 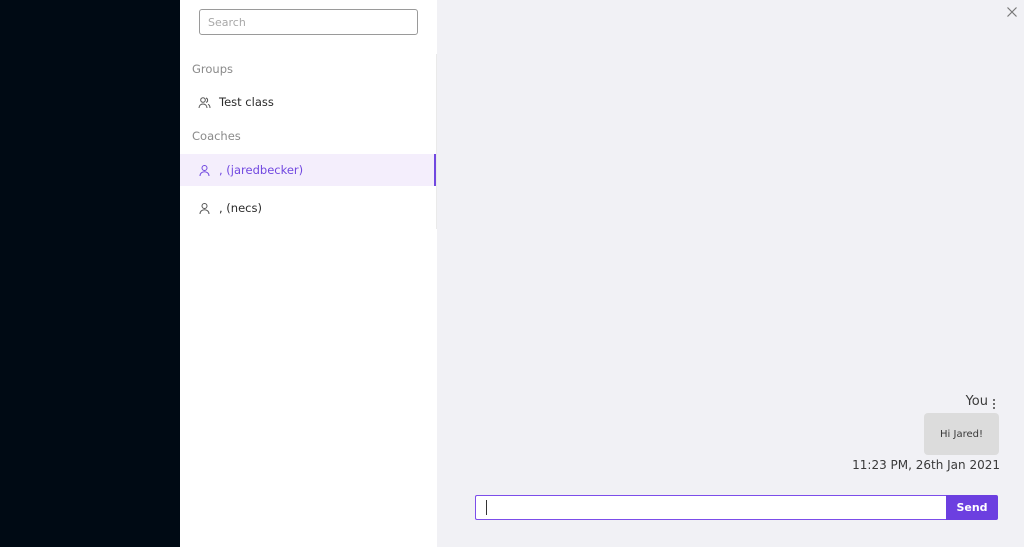 What do you see at coordinates (308, 208) in the screenshot?
I see `sidebar-item-necs: , (necs)` at bounding box center [308, 208].